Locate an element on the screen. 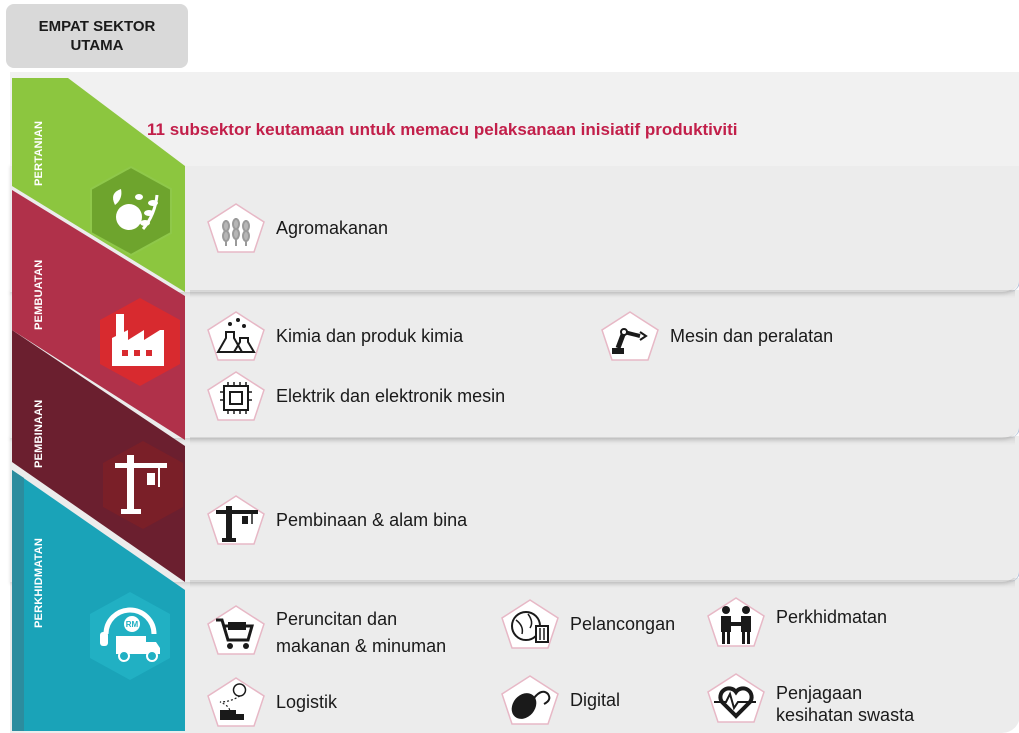 The height and width of the screenshot is (733, 1019). subsector-label: Digital is located at coordinates (595, 700).